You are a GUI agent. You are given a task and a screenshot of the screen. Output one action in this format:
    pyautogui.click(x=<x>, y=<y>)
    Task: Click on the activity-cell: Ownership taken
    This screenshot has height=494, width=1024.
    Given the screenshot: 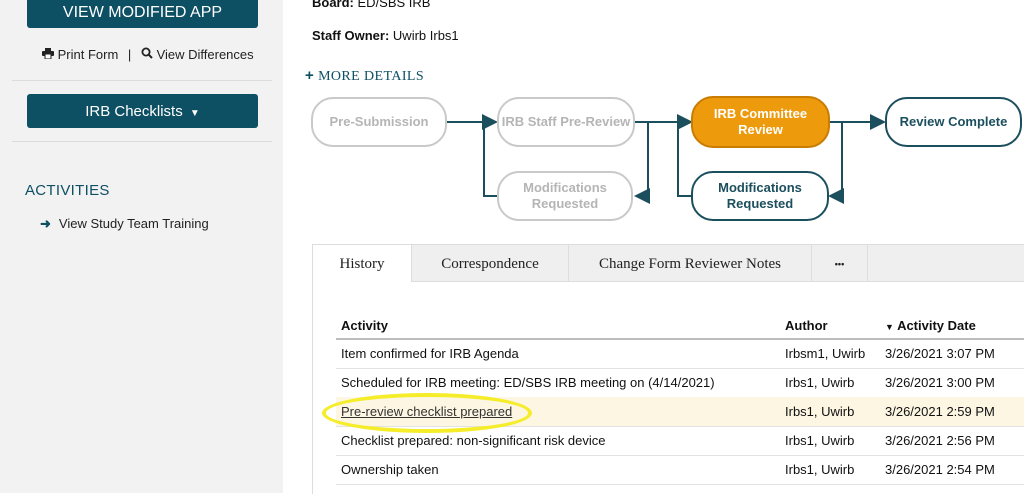 What is the action you would take?
    pyautogui.click(x=390, y=469)
    